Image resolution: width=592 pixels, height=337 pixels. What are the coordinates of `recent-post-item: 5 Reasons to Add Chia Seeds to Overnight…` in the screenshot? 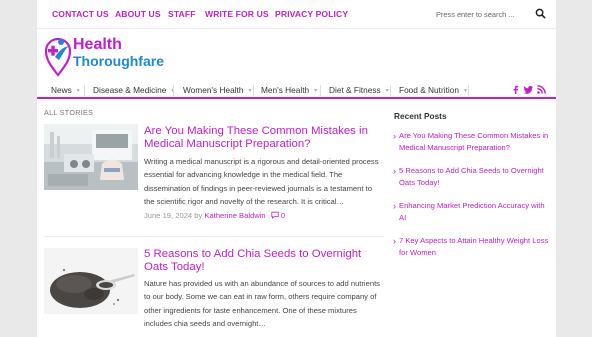 It's located at (472, 177).